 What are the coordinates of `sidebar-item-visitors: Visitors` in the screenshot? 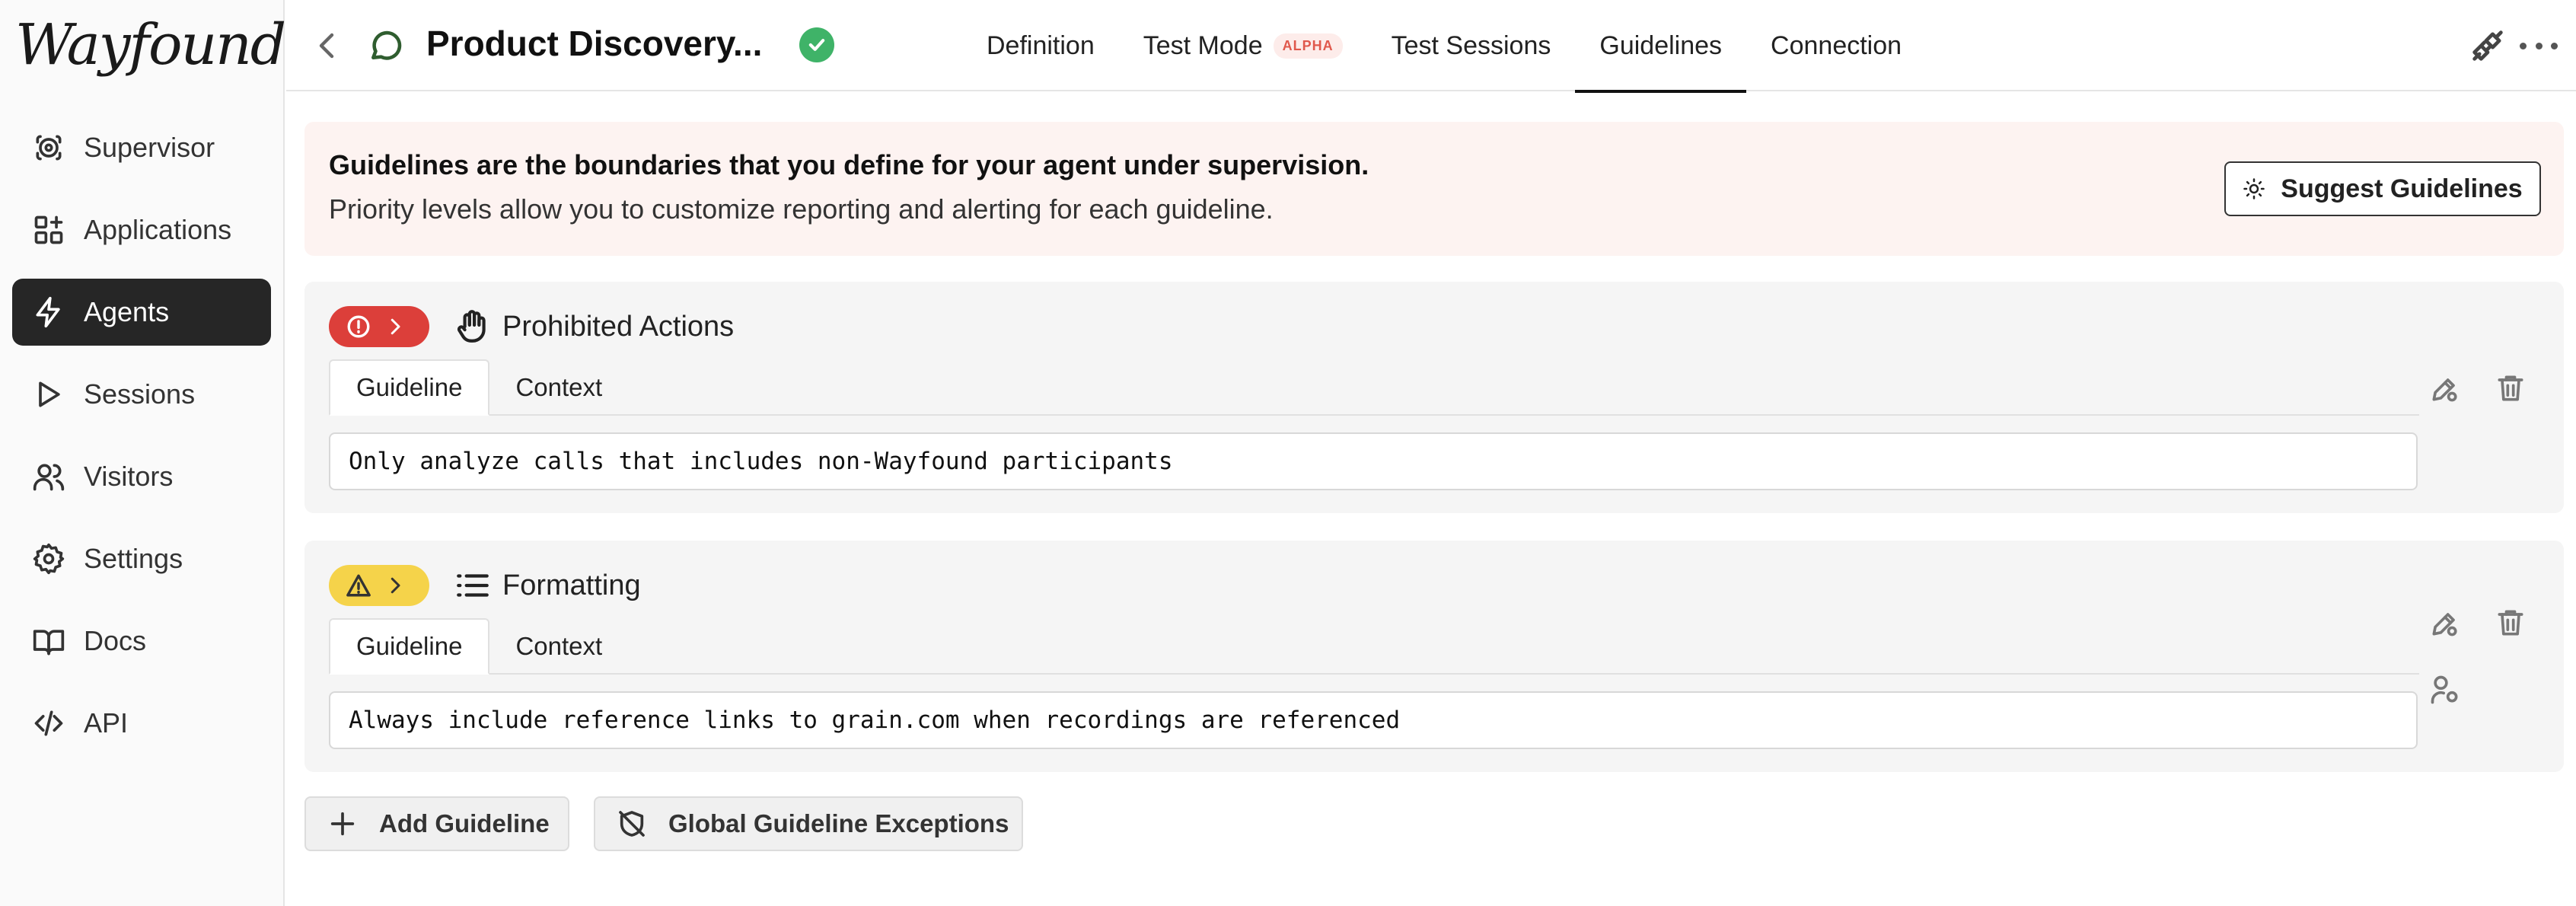 It's located at (141, 476).